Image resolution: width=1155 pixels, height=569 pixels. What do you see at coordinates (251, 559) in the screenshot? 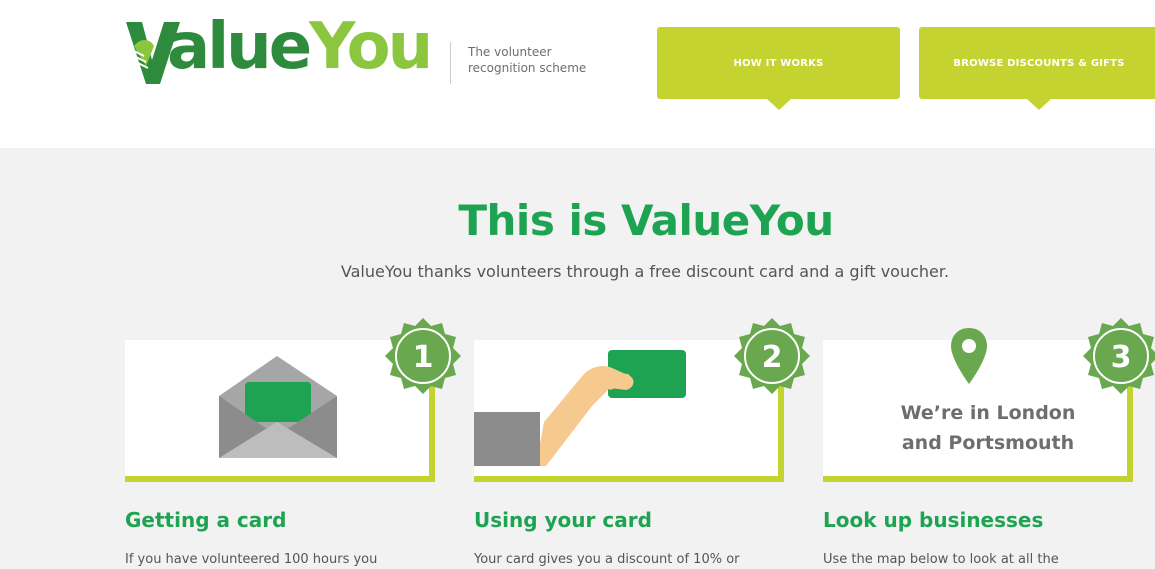
I see `step-text-1: If you have volunteered 100 hours you` at bounding box center [251, 559].